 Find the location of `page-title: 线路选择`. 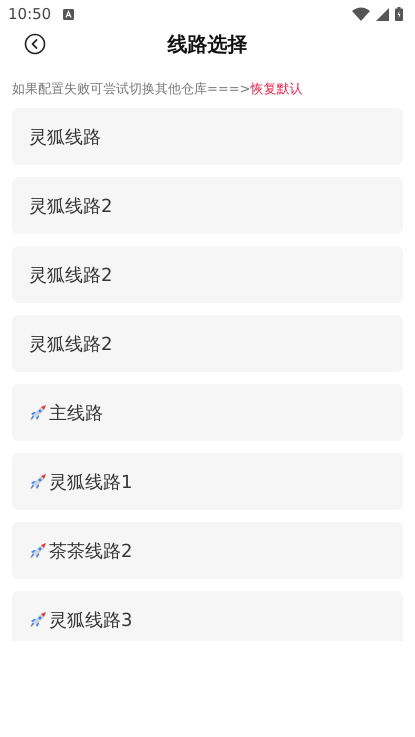

page-title: 线路选择 is located at coordinates (208, 44).